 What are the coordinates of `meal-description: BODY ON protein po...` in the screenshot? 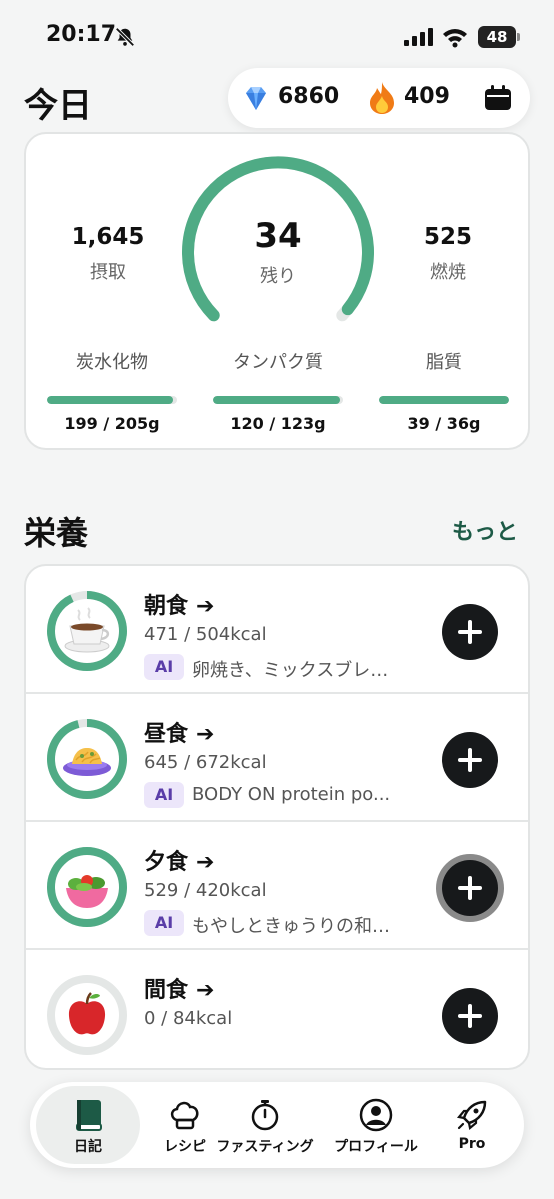 It's located at (291, 794).